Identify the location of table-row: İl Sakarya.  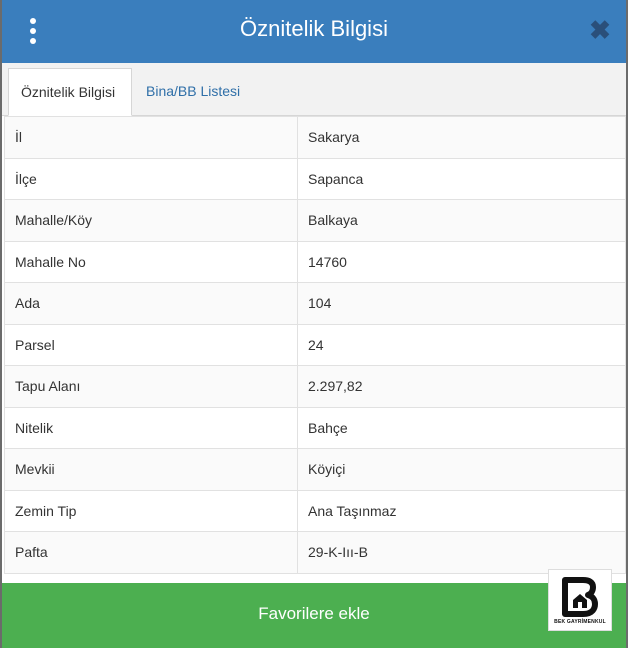
(315, 137).